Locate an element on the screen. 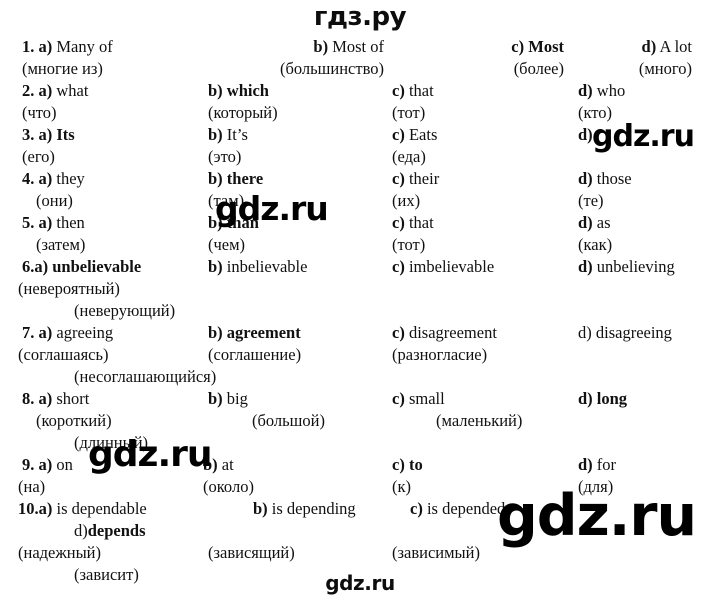  translation: (к) is located at coordinates (402, 486).